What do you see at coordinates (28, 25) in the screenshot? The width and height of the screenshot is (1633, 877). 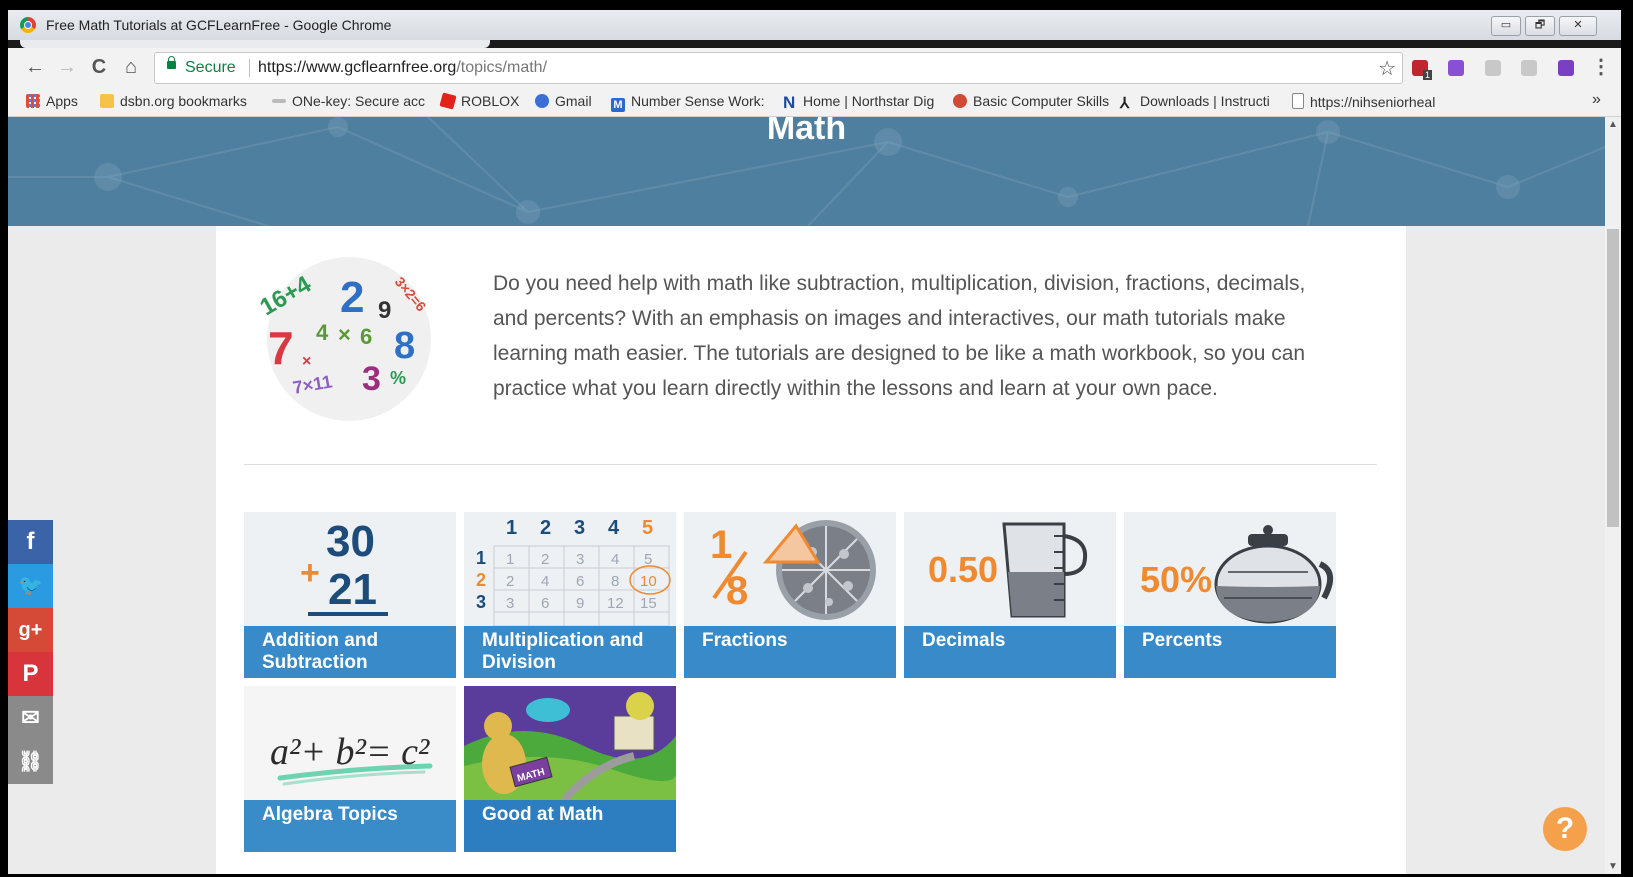 I see `chrome-logo-icon` at bounding box center [28, 25].